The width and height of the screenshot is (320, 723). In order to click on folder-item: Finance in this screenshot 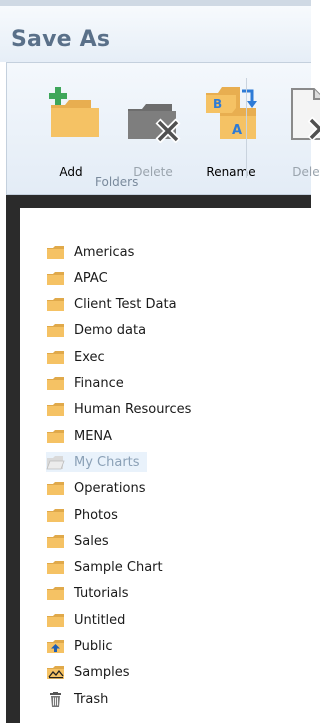, I will do `click(85, 384)`.